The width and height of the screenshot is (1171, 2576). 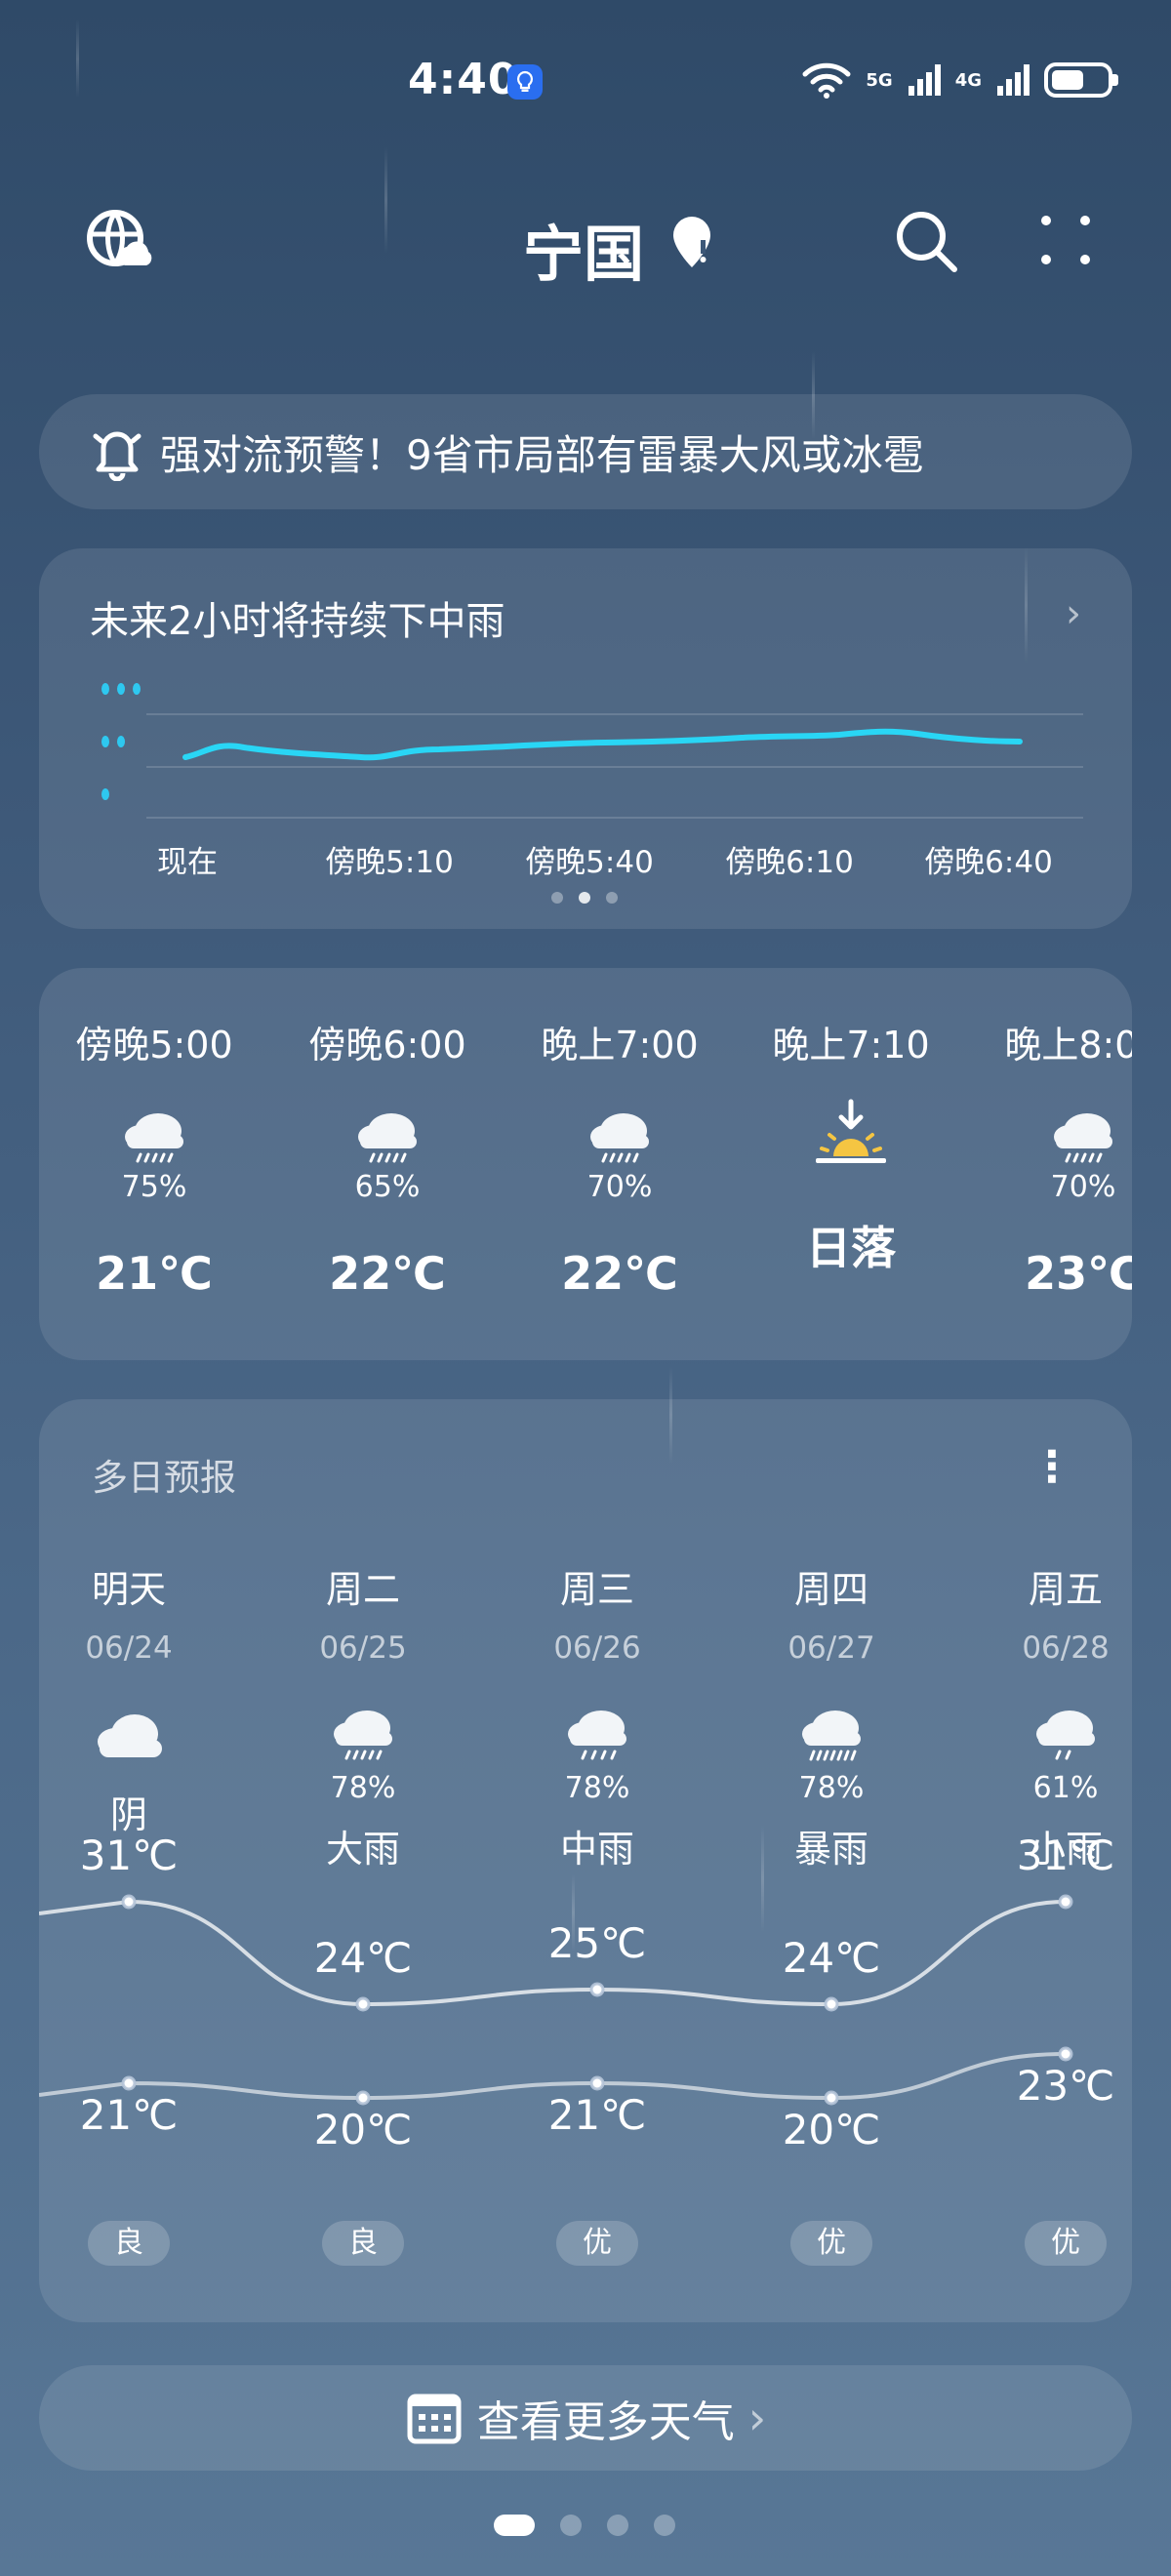 I want to click on hourly-item: 晚上7:00 70% 22℃, so click(x=619, y=1157).